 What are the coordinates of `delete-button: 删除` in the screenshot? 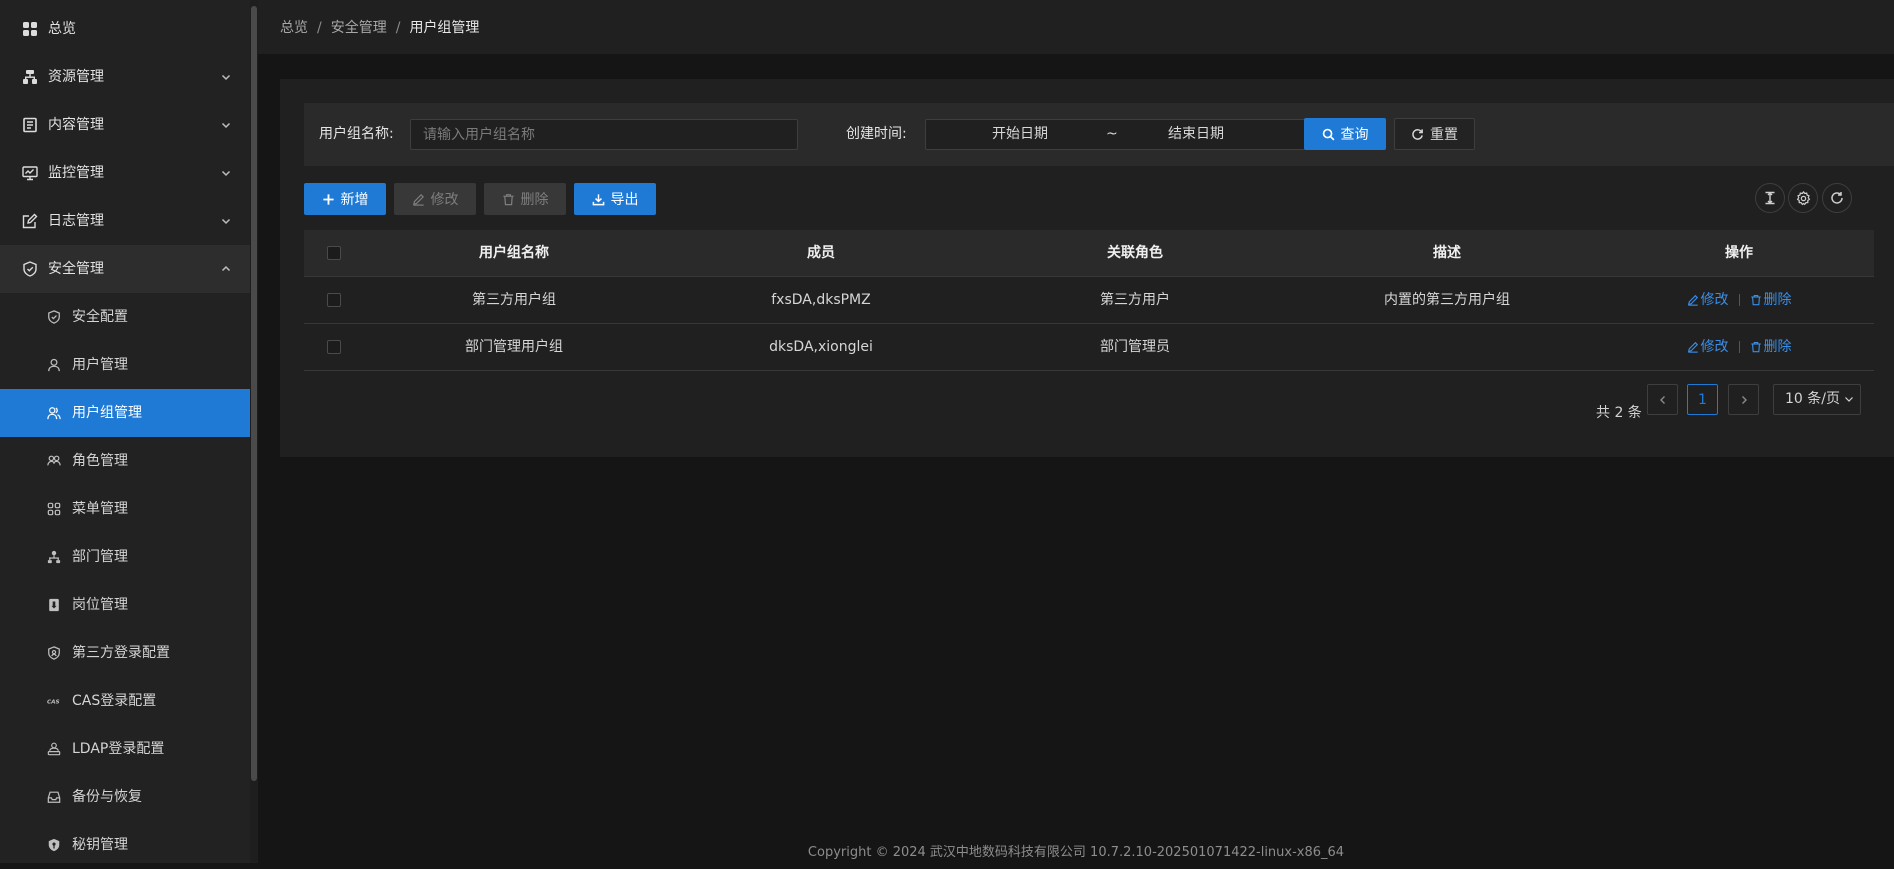 It's located at (525, 199).